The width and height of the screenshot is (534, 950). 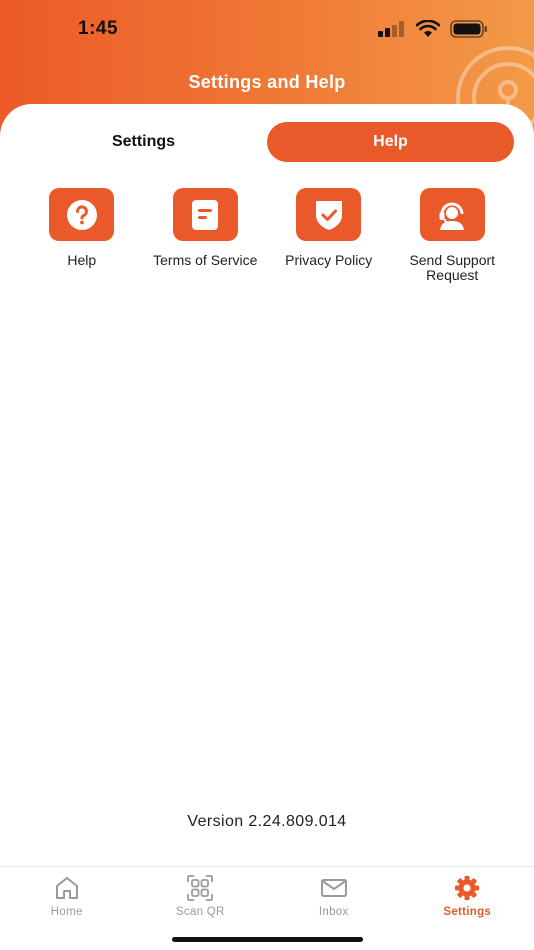 I want to click on help-tile-icon-box, so click(x=82, y=214).